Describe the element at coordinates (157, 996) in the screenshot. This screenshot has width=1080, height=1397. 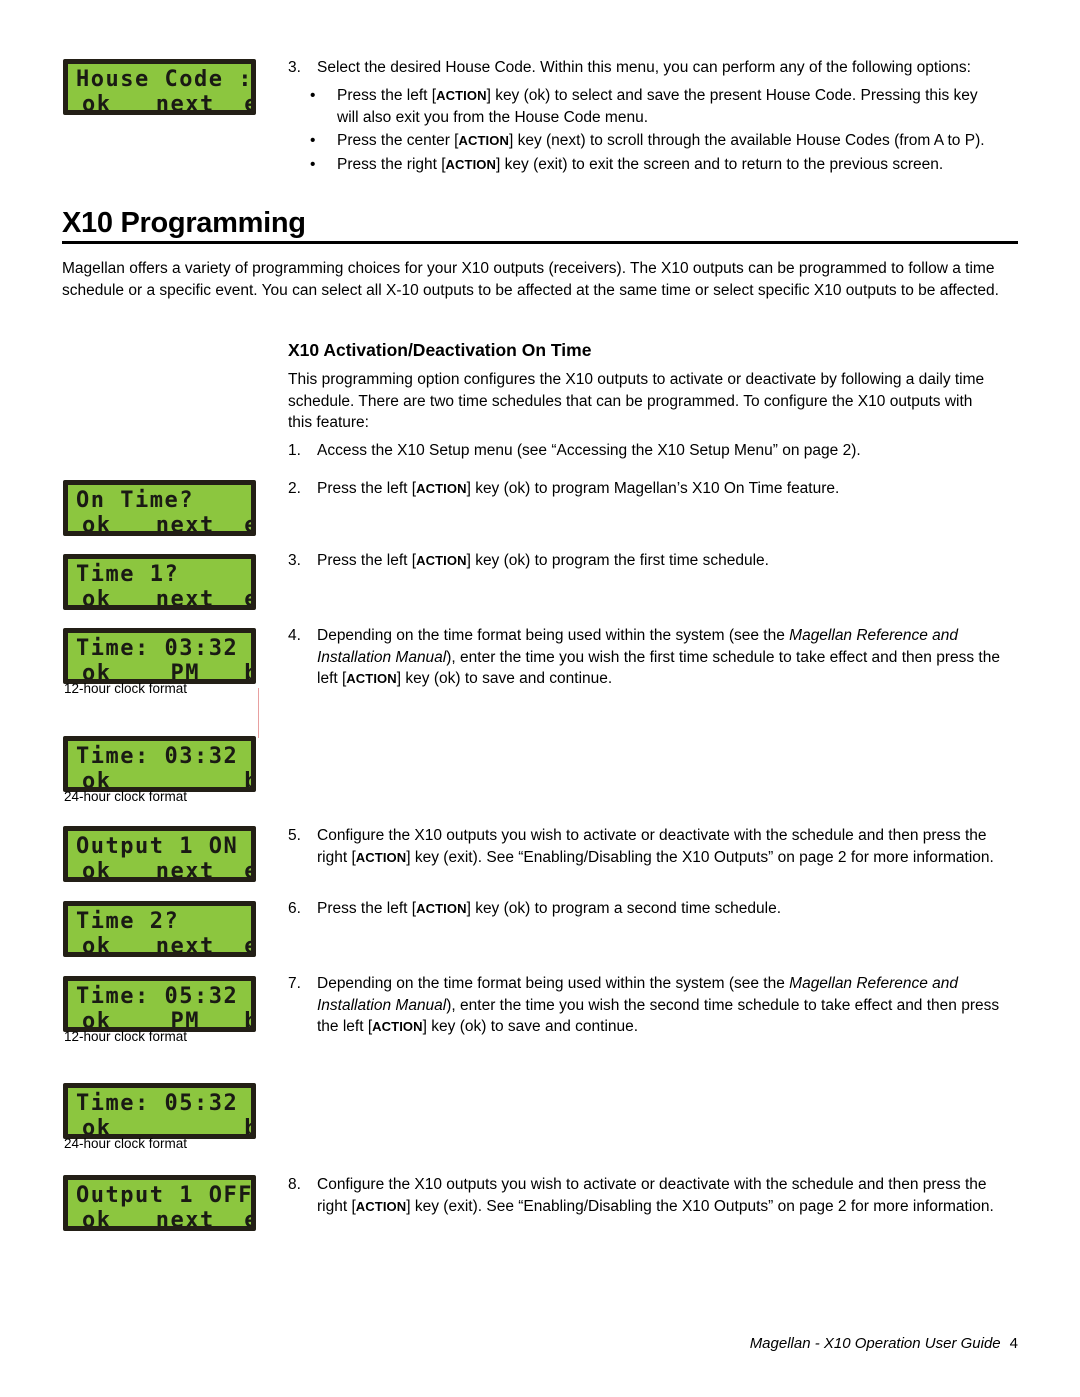
I see `lcd-line-1: Time: 05:32 AM` at that location.